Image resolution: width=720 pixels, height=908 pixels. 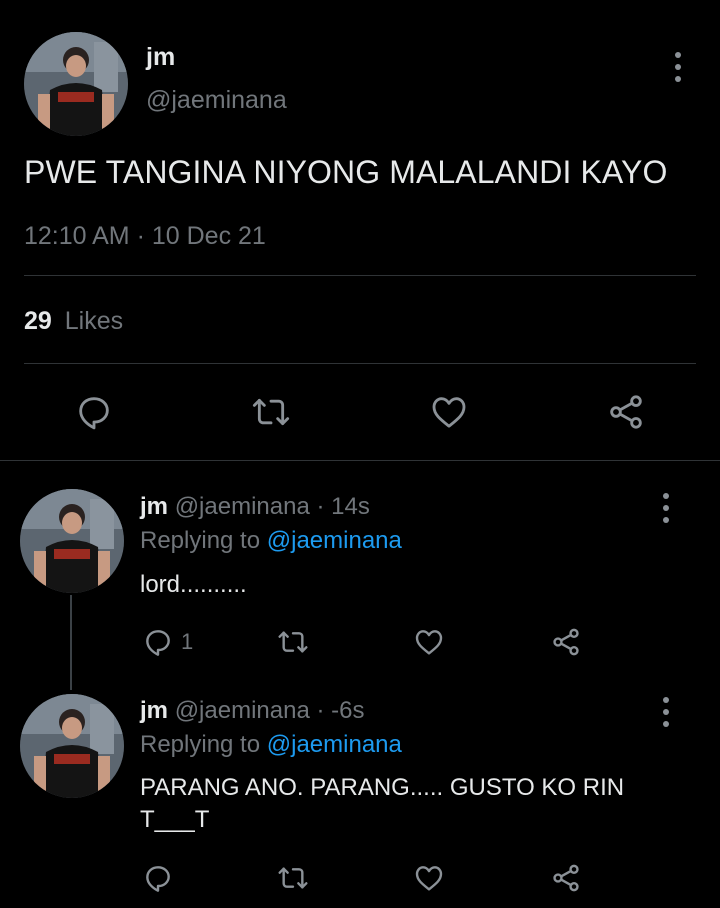 I want to click on reply-time: -6s, so click(x=348, y=710).